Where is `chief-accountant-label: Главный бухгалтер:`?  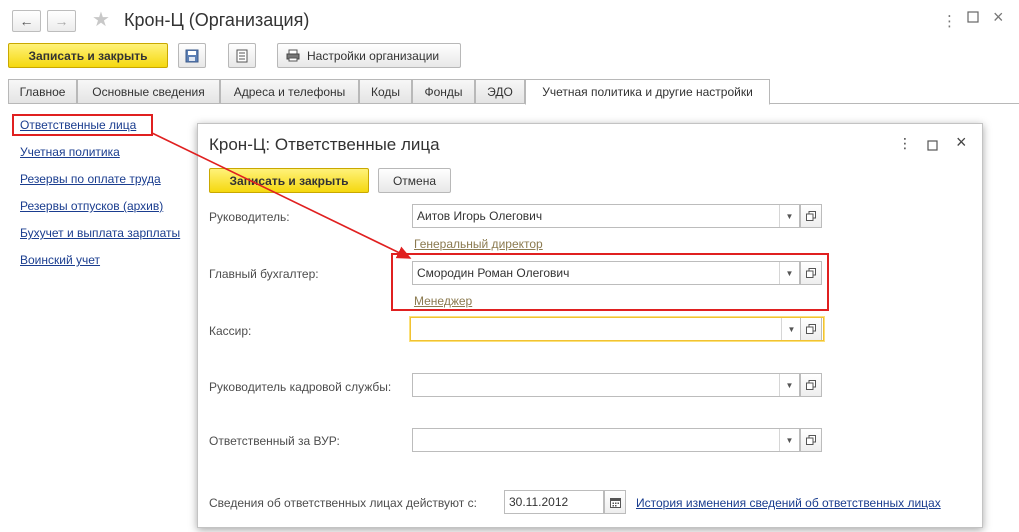
chief-accountant-label: Главный бухгалтер: is located at coordinates (264, 274).